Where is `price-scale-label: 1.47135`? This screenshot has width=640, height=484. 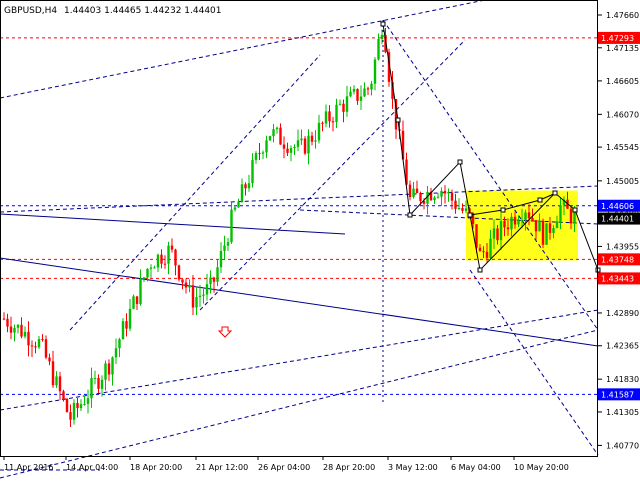
price-scale-label: 1.47135 is located at coordinates (622, 48).